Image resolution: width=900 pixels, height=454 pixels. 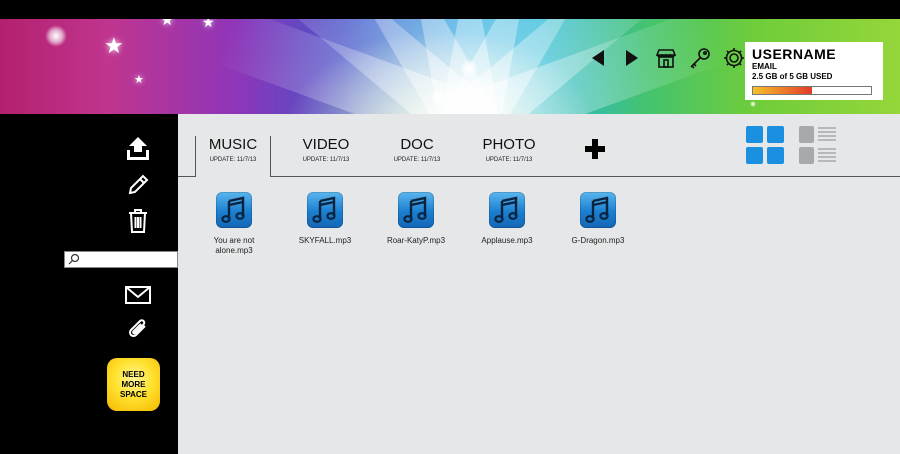 What do you see at coordinates (700, 58) in the screenshot?
I see `key-icon` at bounding box center [700, 58].